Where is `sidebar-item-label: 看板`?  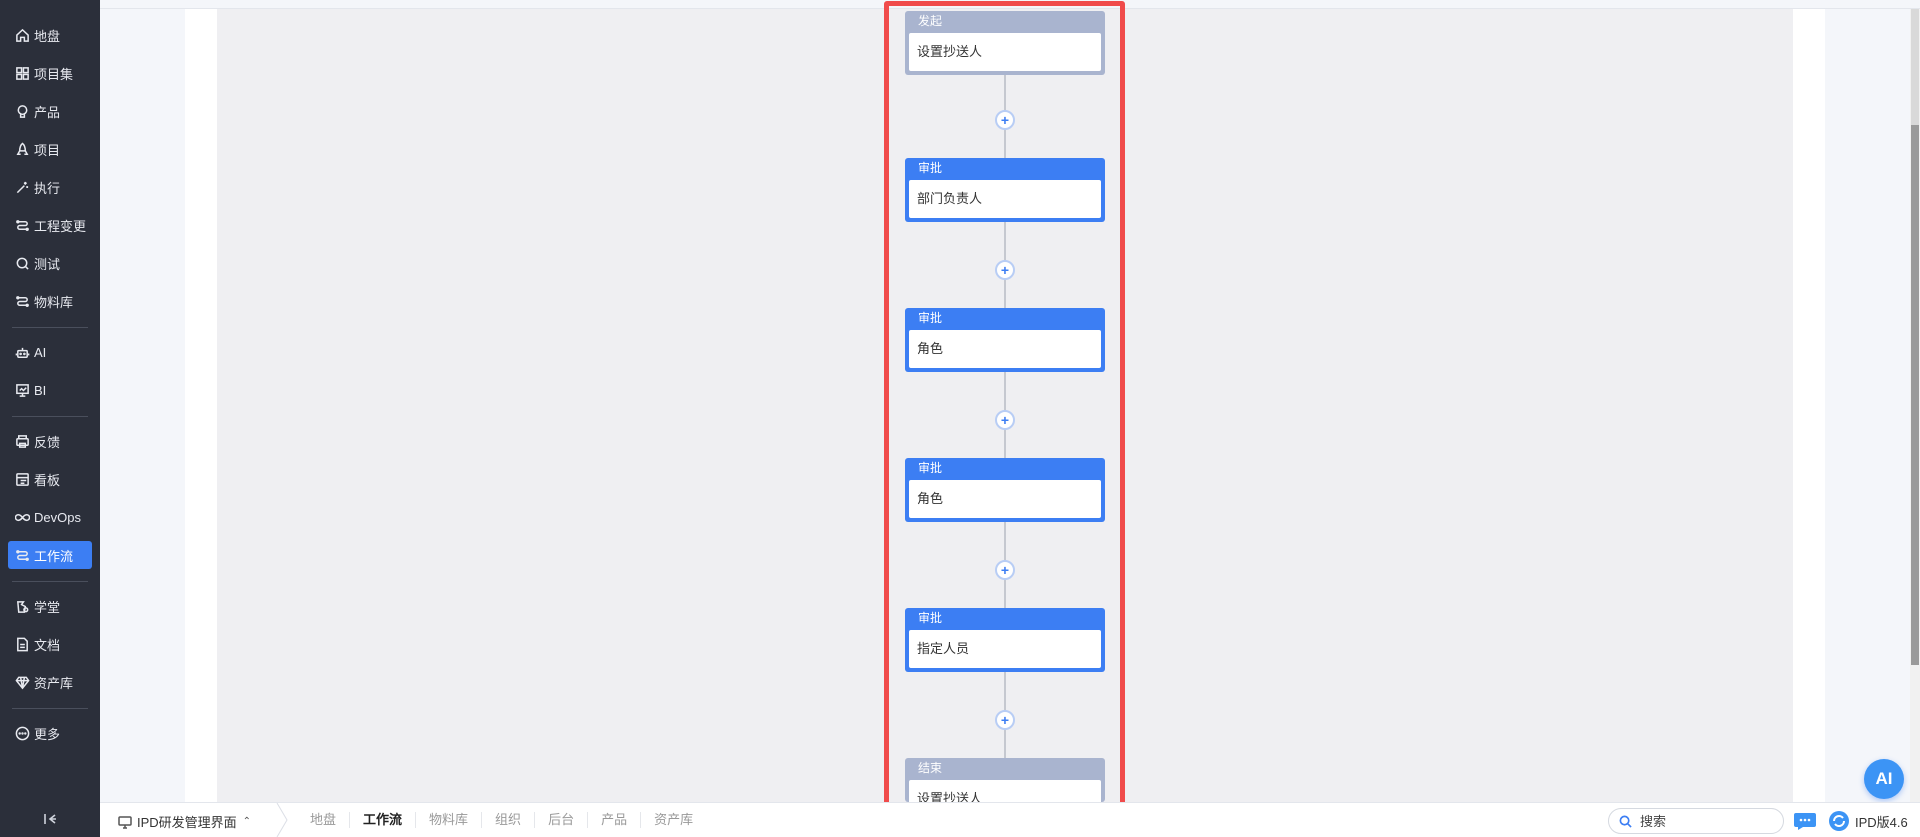
sidebar-item-label: 看板 is located at coordinates (47, 480).